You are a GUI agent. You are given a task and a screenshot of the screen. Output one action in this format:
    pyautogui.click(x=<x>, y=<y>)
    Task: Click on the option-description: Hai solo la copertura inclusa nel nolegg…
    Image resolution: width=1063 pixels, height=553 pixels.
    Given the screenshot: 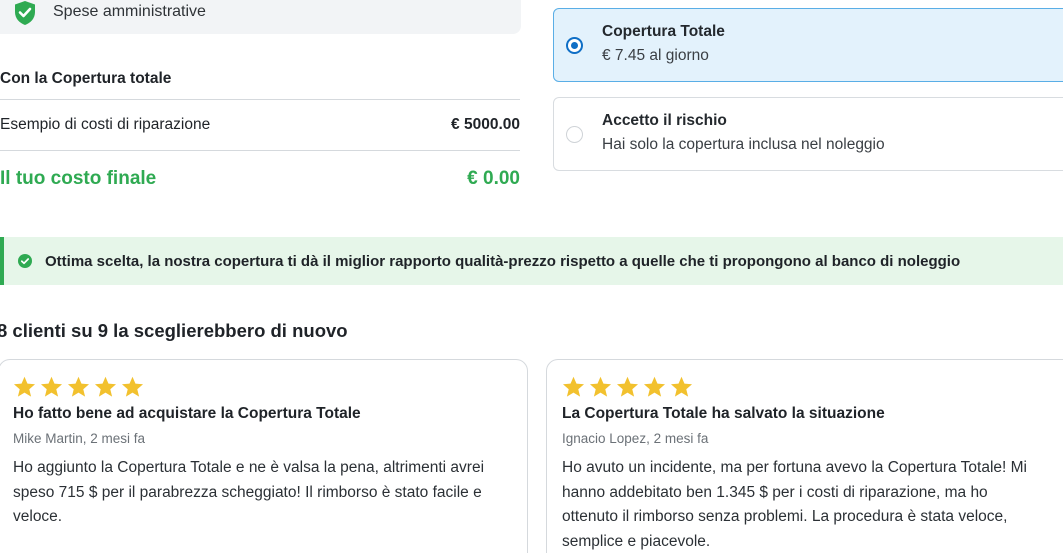 What is the action you would take?
    pyautogui.click(x=743, y=144)
    